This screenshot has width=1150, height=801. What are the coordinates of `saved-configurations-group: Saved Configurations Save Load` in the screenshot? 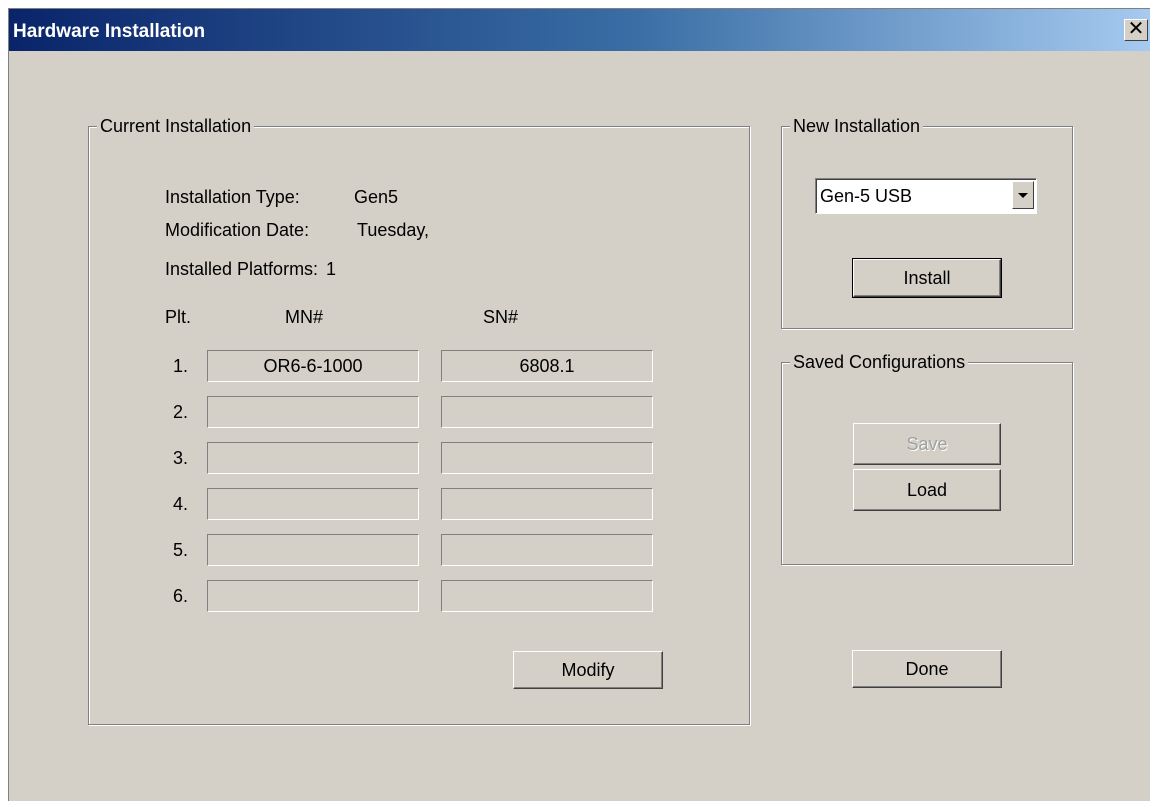 It's located at (927, 458).